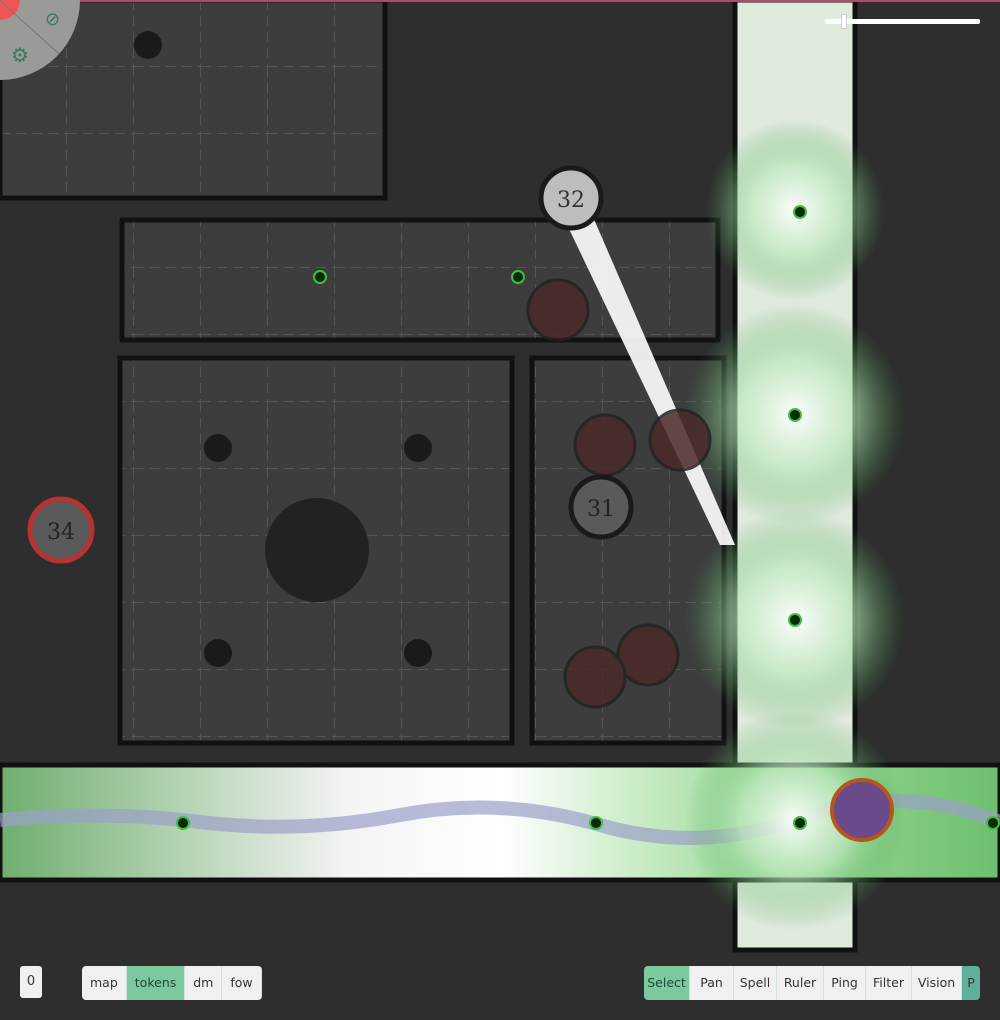 Image resolution: width=1000 pixels, height=1020 pixels. What do you see at coordinates (667, 983) in the screenshot?
I see `tool-select: Select` at bounding box center [667, 983].